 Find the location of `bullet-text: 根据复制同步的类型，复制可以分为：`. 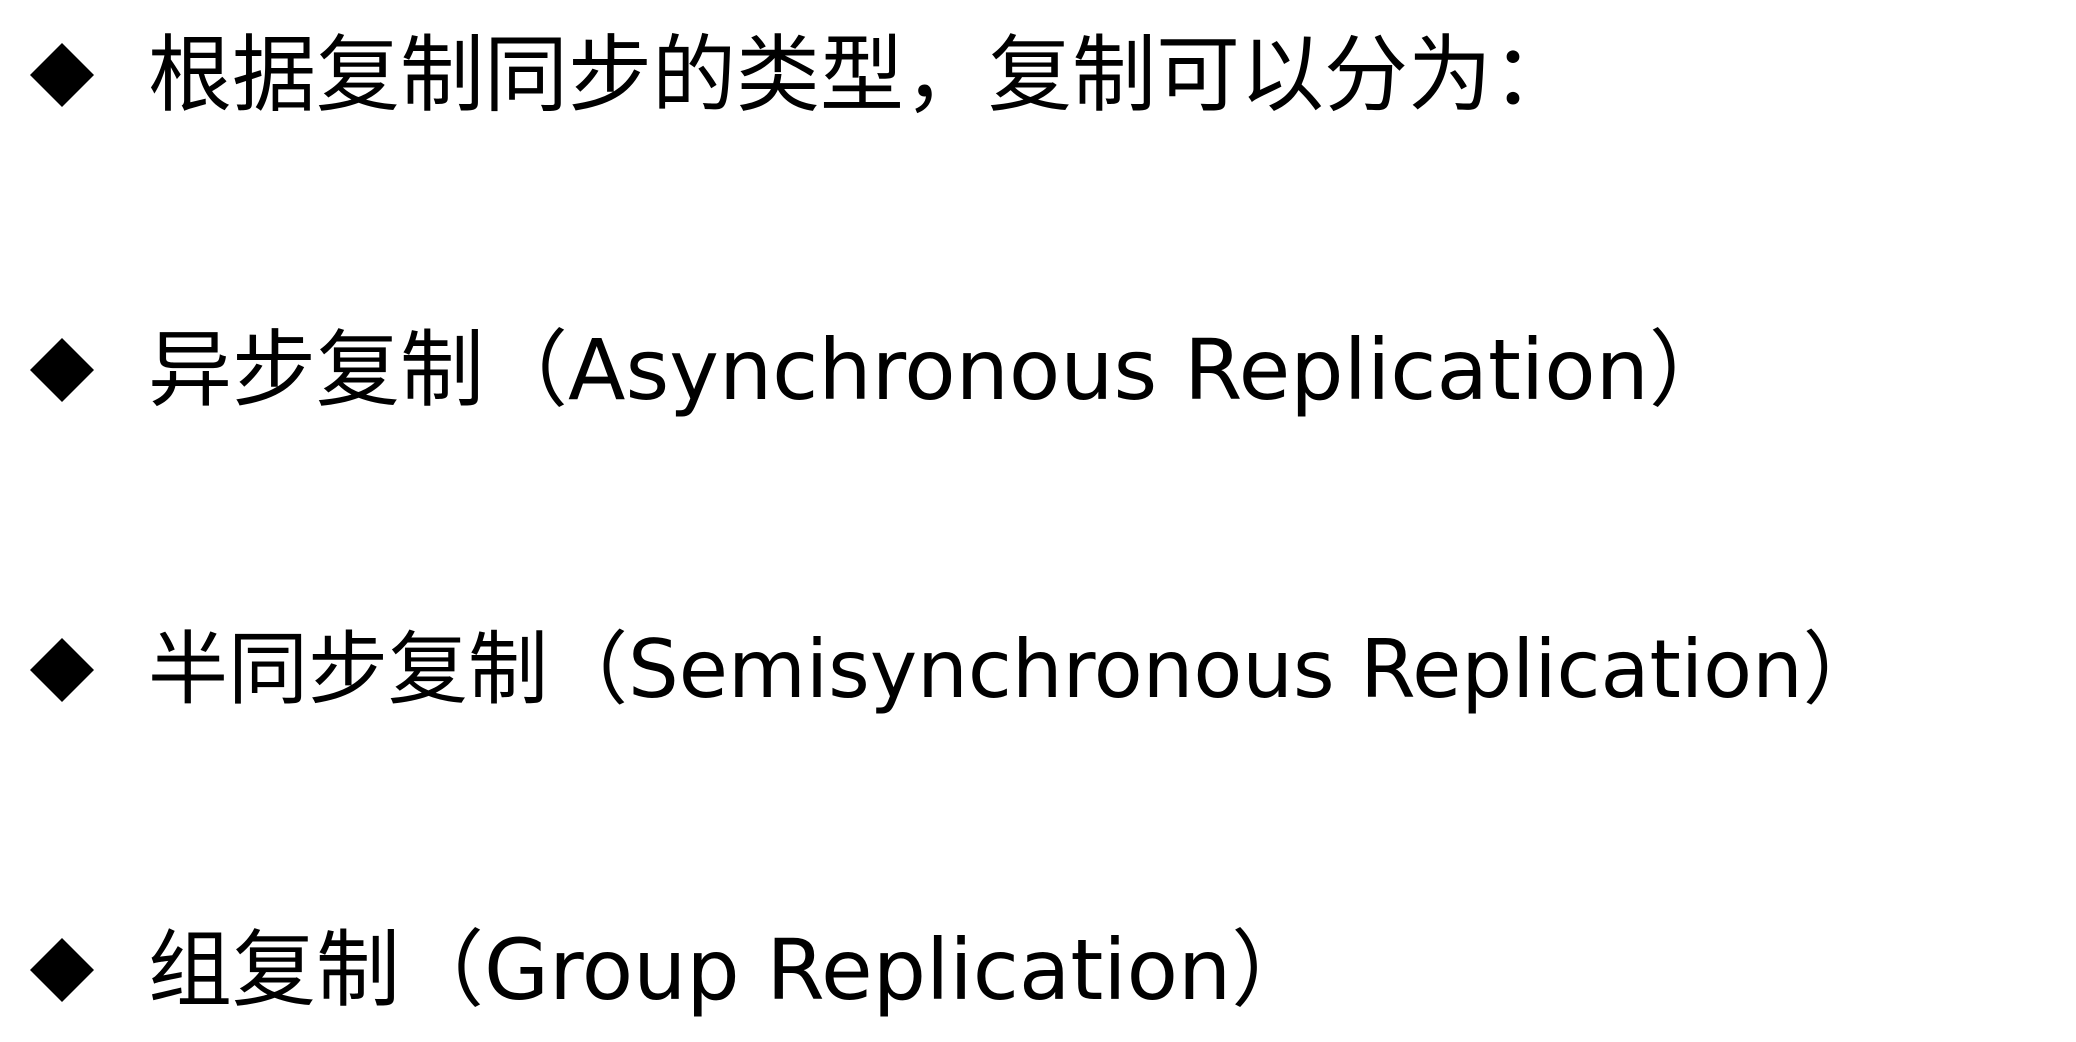

bullet-text: 根据复制同步的类型，复制可以分为： is located at coordinates (862, 75).